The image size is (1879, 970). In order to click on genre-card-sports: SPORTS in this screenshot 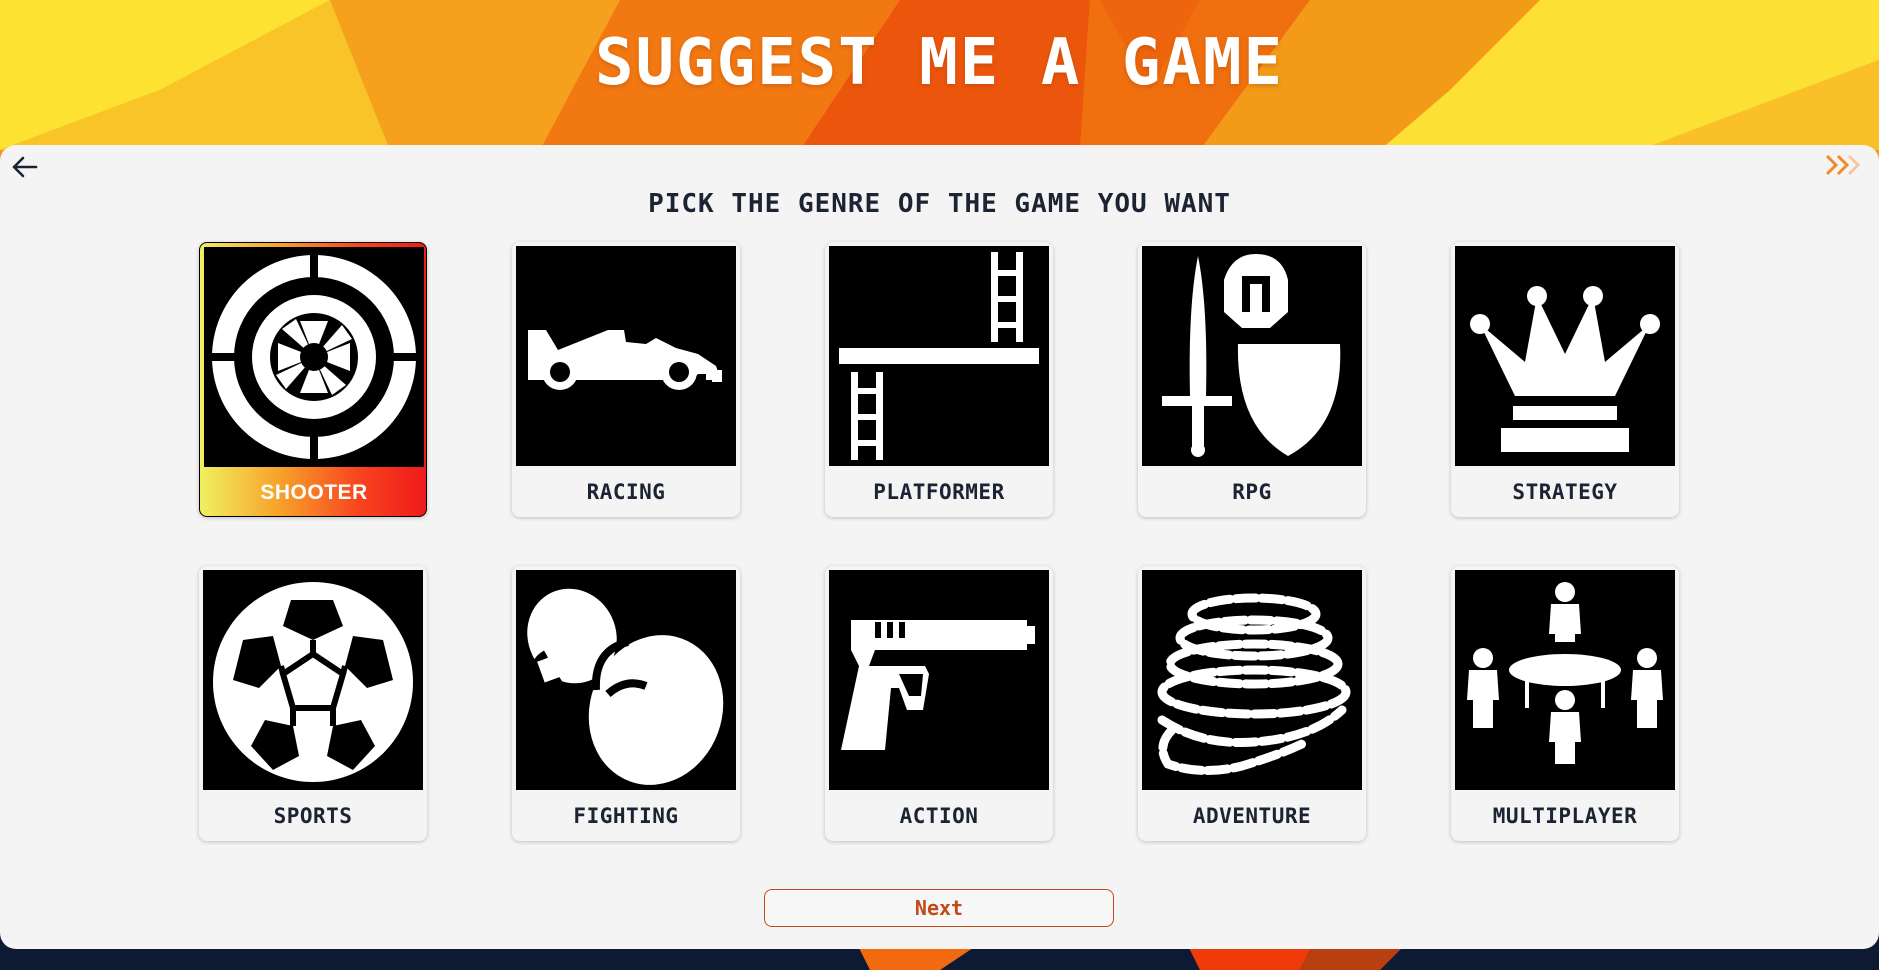, I will do `click(313, 703)`.